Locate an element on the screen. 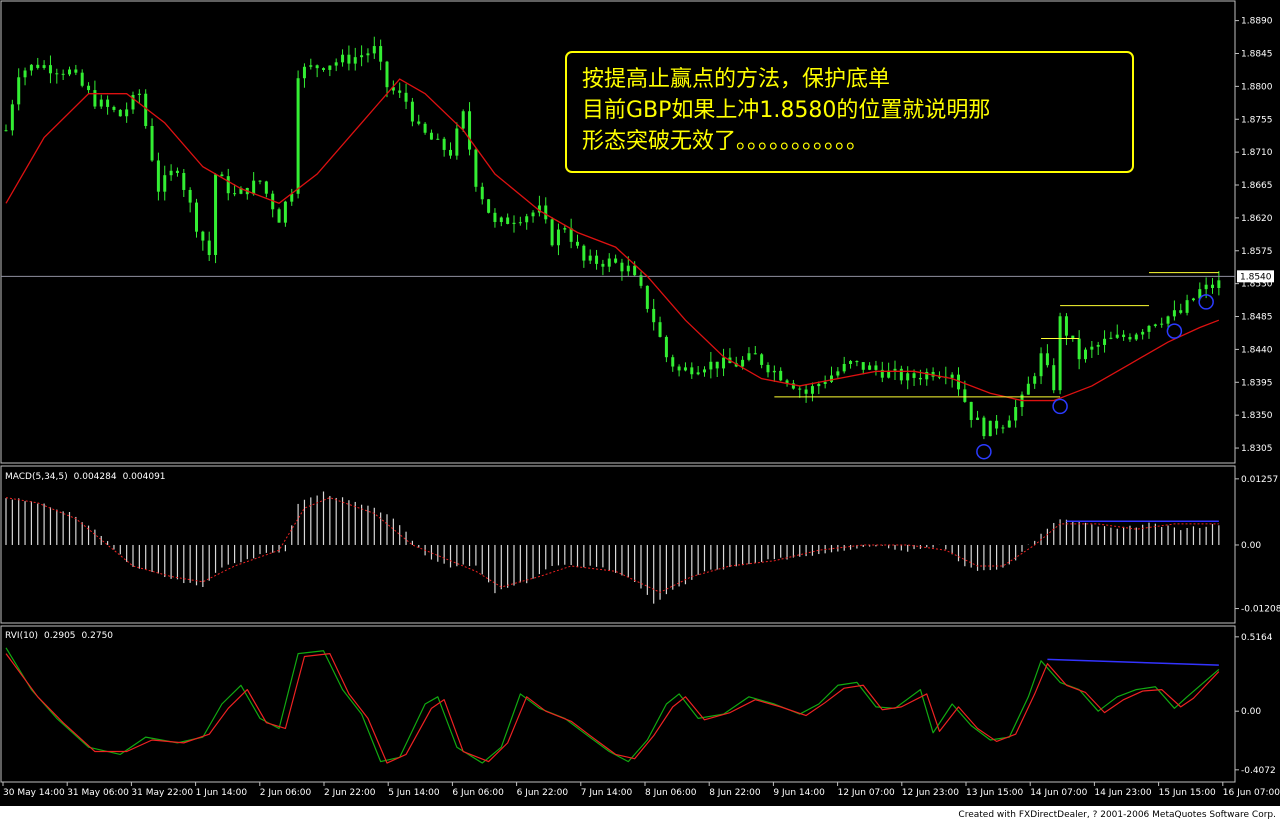  price-tick-label: 1.8620 is located at coordinates (1257, 219).